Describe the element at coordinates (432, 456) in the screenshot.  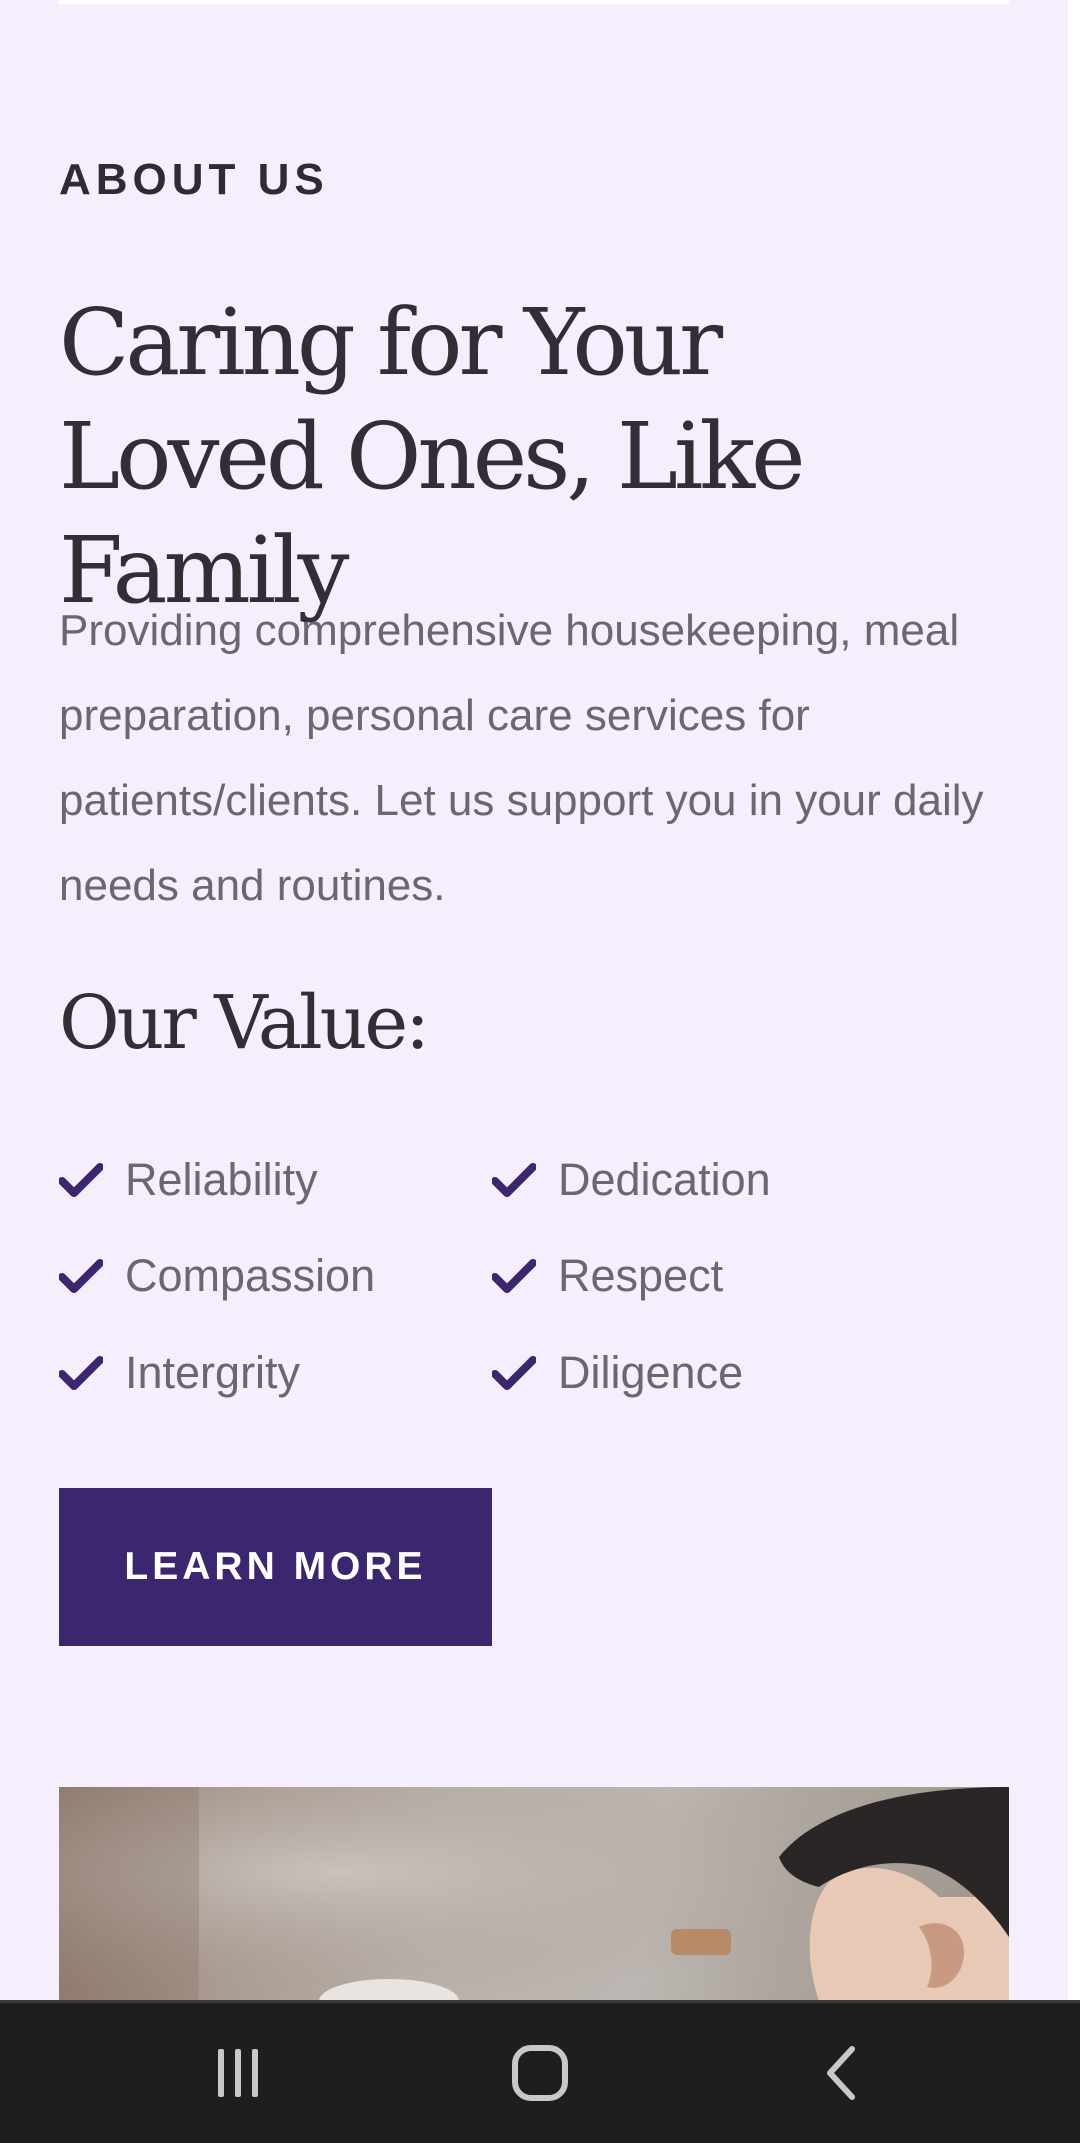
I see `page-title: Caring for Your Loved Ones, Like Family` at that location.